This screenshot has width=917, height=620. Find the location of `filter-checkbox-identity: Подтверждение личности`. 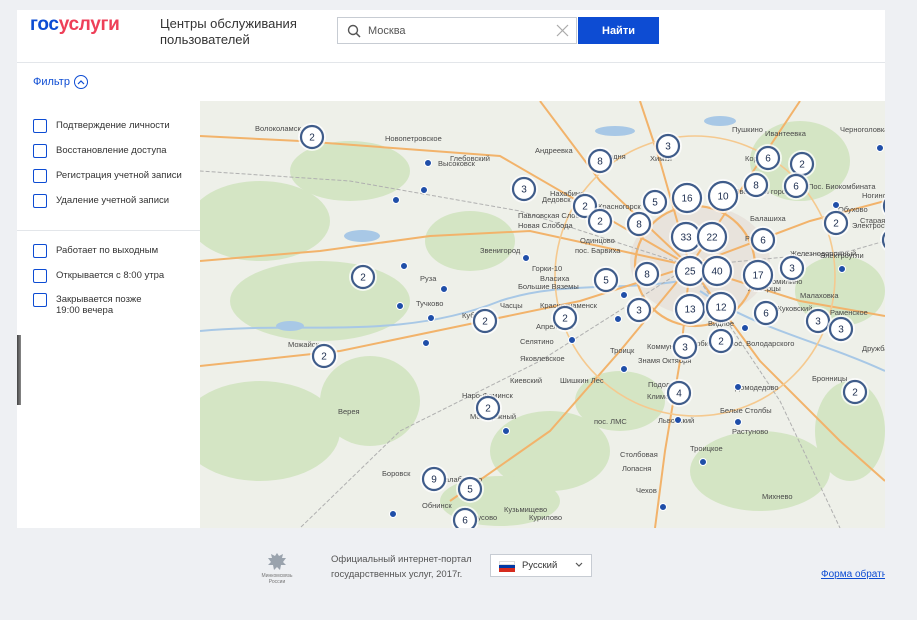

filter-checkbox-identity: Подтверждение личности is located at coordinates (116, 126).